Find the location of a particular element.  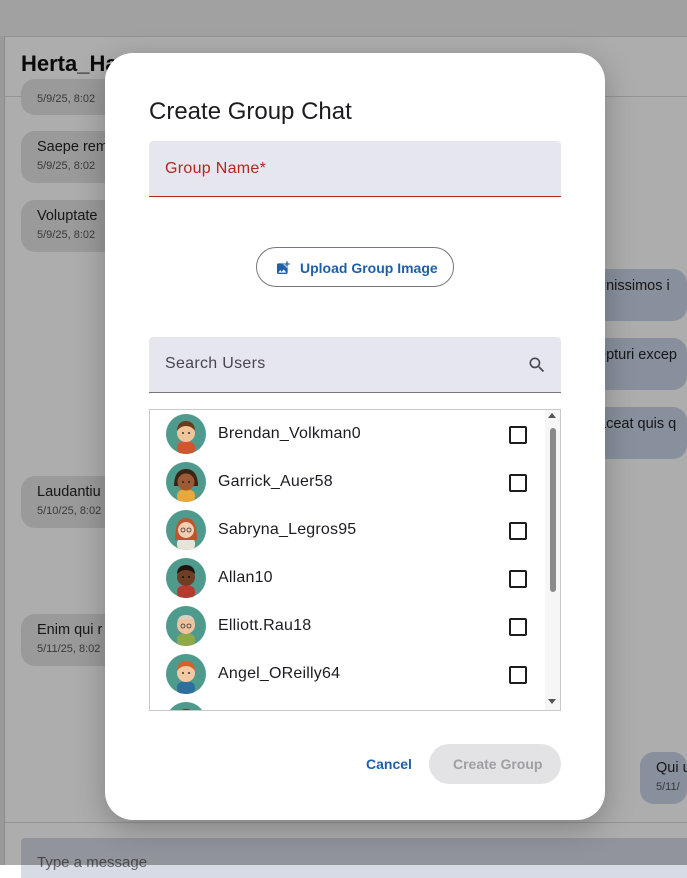

add-photo-icon is located at coordinates (283, 267).